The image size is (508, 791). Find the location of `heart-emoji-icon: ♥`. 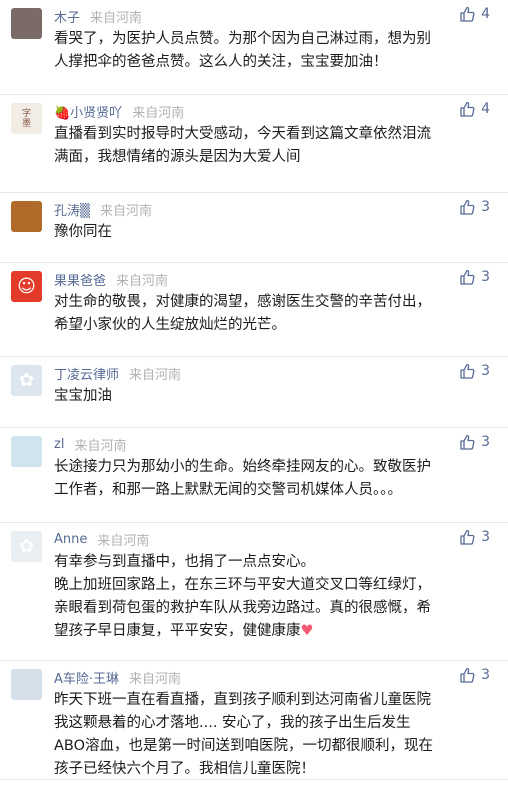

heart-emoji-icon: ♥ is located at coordinates (307, 631).